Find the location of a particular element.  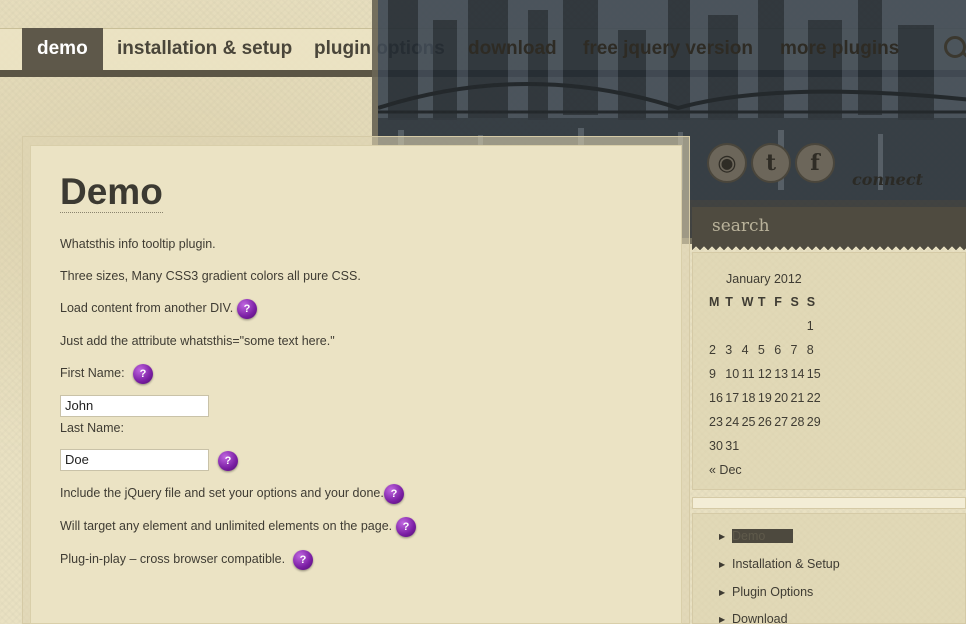

calendar-day: 12 is located at coordinates (764, 374).